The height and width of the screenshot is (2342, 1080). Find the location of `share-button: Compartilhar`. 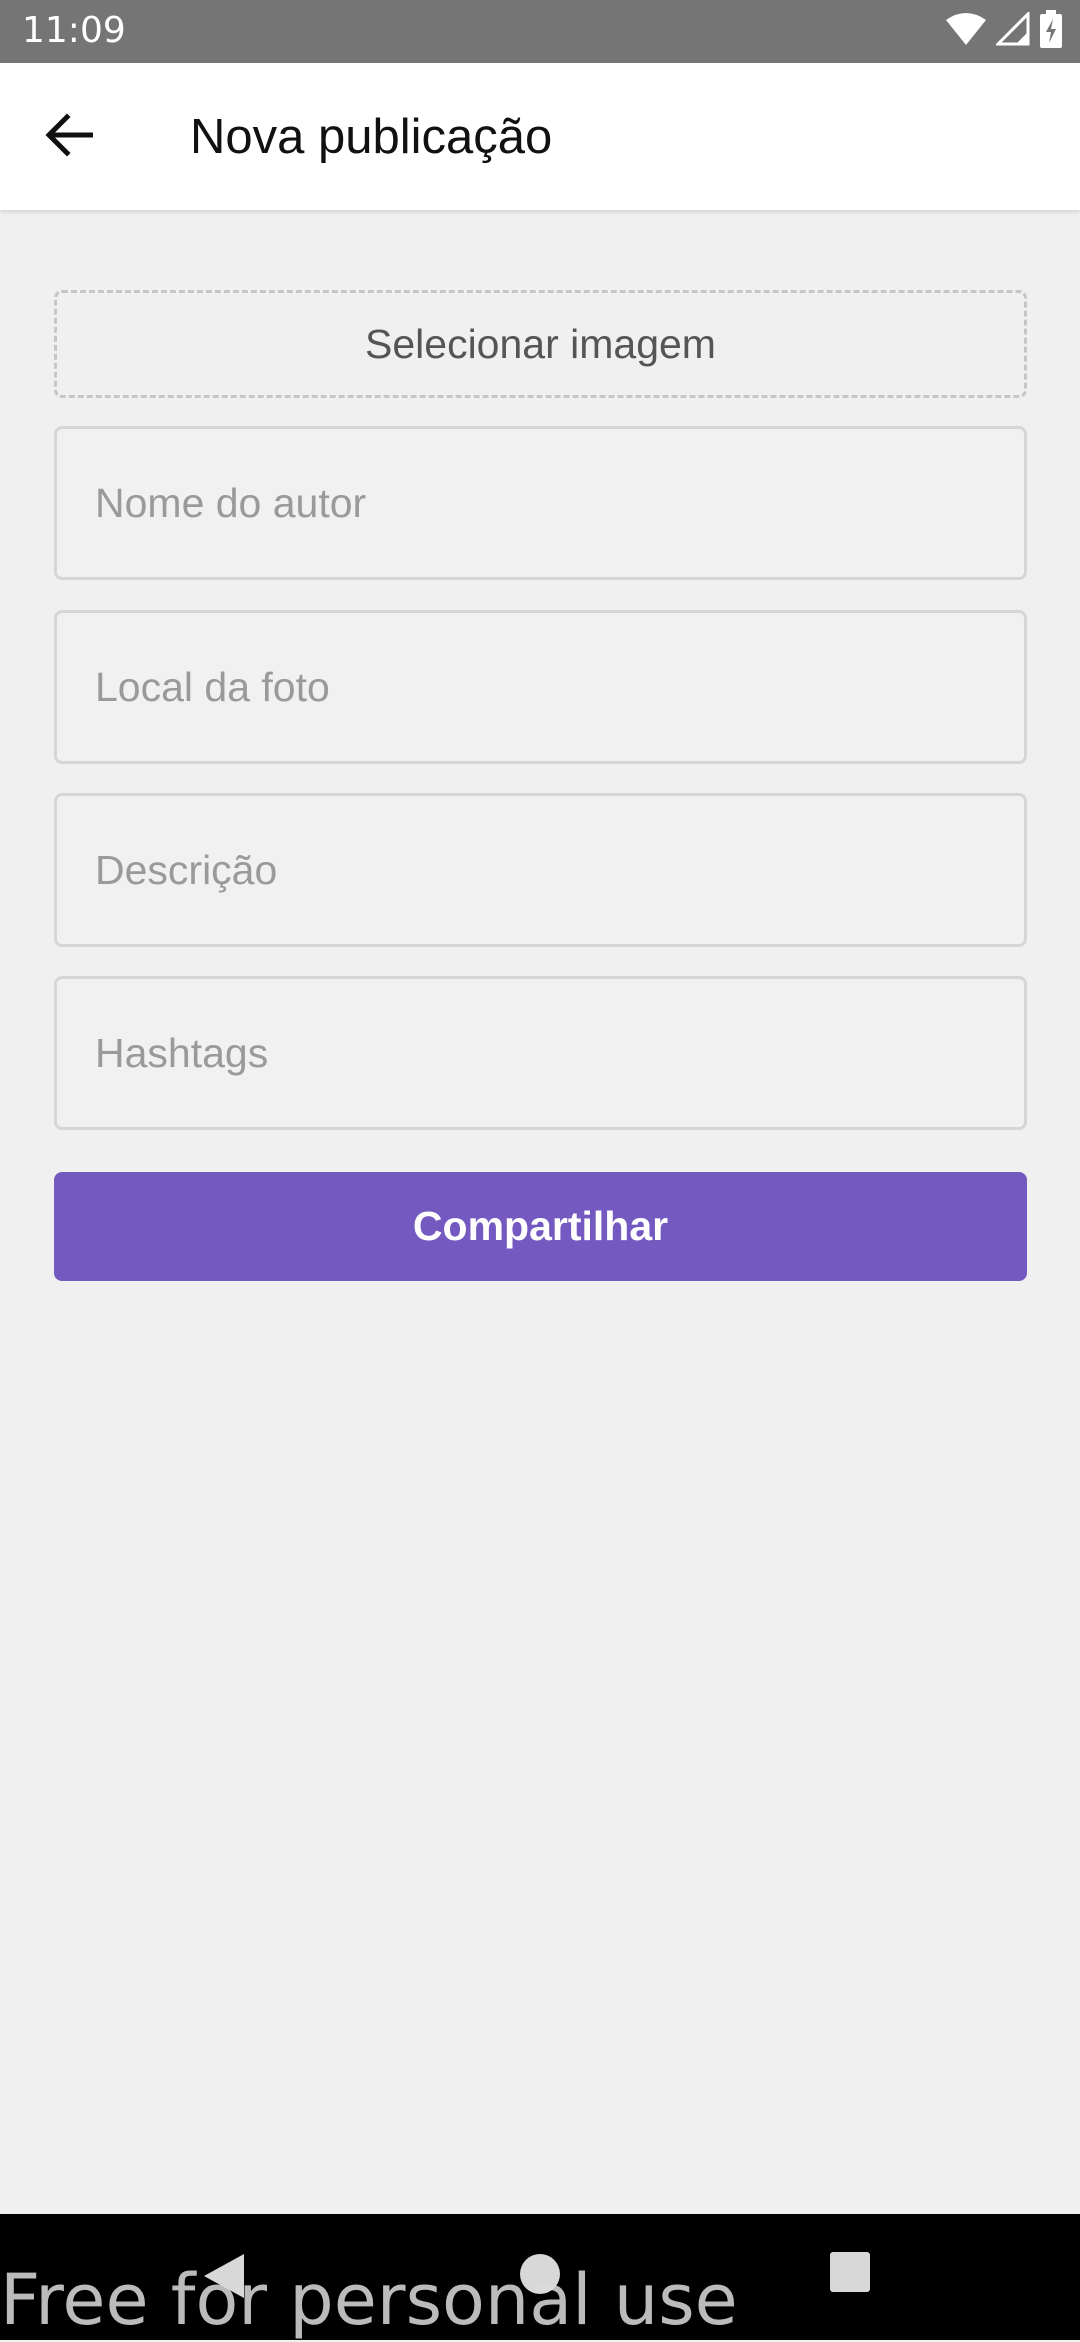

share-button: Compartilhar is located at coordinates (540, 1226).